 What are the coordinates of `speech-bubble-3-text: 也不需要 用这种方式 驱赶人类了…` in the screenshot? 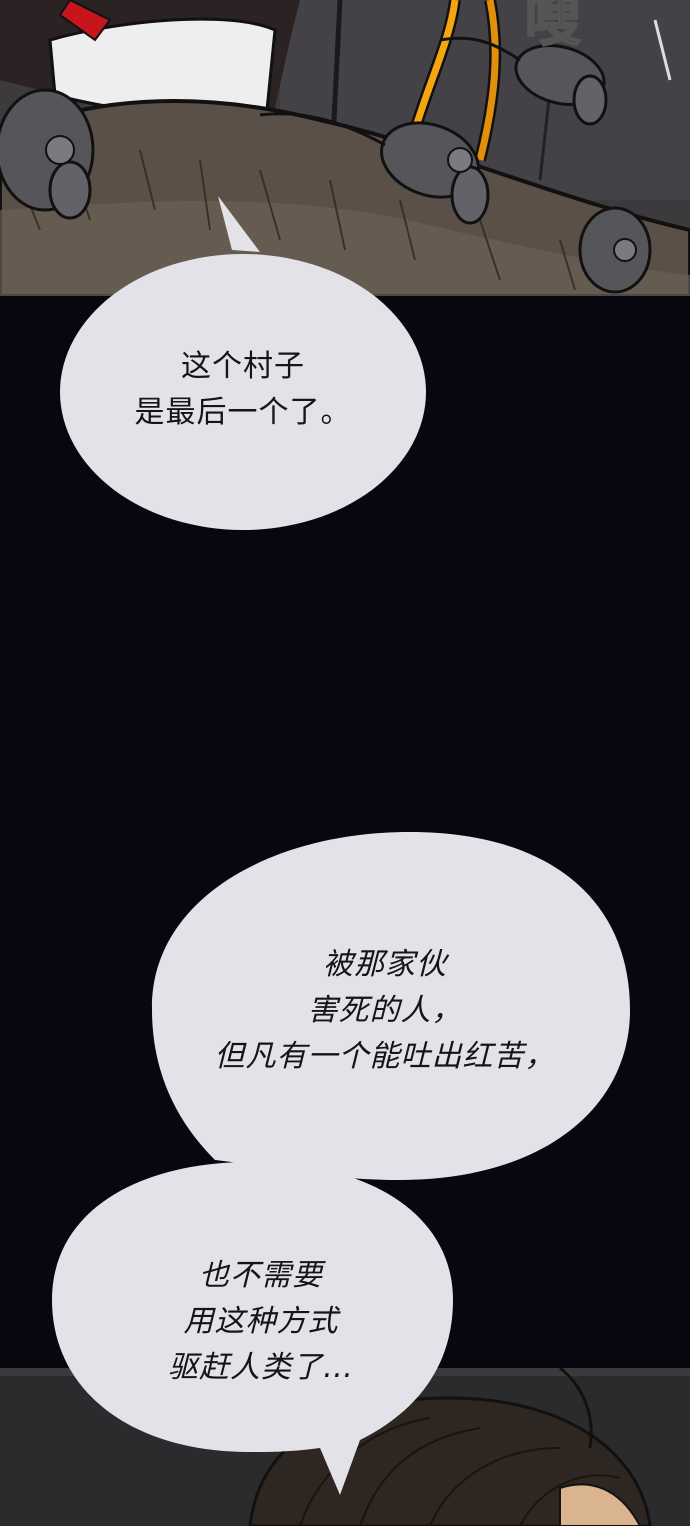 It's located at (261, 1322).